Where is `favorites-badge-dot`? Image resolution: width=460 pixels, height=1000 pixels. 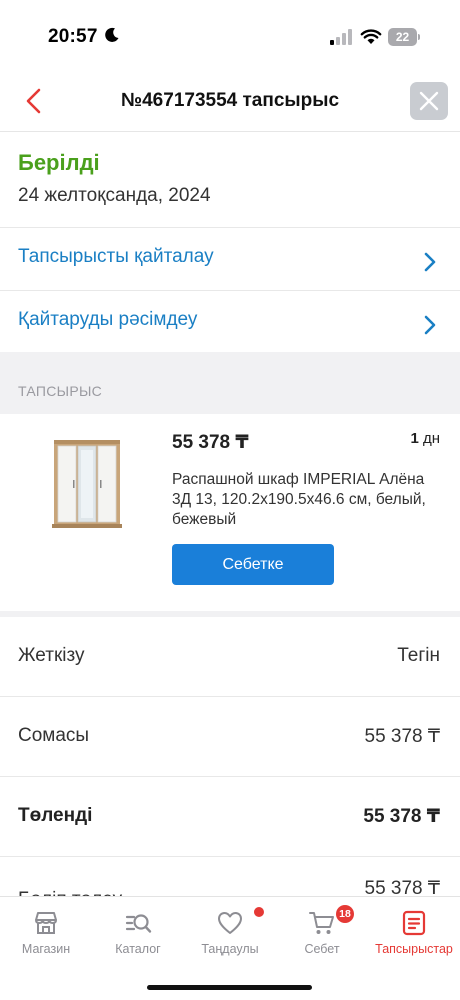 favorites-badge-dot is located at coordinates (259, 912).